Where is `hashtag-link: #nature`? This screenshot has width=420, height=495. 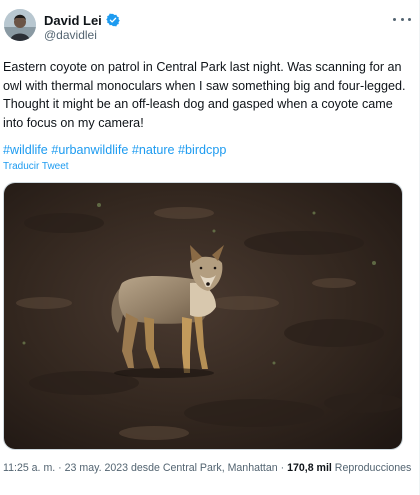 hashtag-link: #nature is located at coordinates (153, 150).